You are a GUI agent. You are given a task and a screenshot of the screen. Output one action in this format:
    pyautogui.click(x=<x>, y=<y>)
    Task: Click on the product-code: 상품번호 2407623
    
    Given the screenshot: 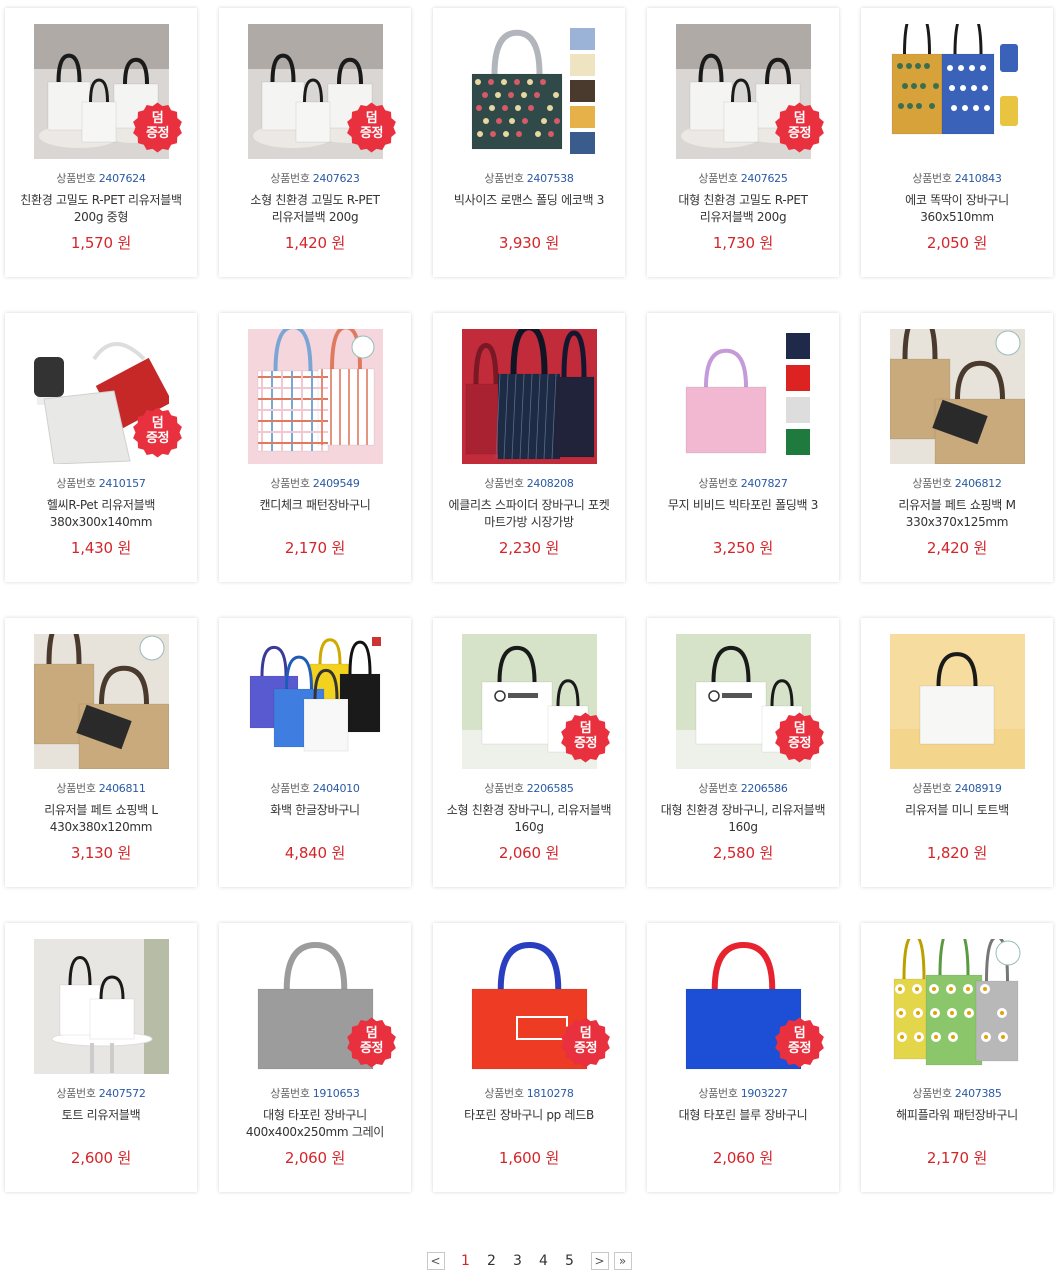 What is the action you would take?
    pyautogui.click(x=315, y=178)
    